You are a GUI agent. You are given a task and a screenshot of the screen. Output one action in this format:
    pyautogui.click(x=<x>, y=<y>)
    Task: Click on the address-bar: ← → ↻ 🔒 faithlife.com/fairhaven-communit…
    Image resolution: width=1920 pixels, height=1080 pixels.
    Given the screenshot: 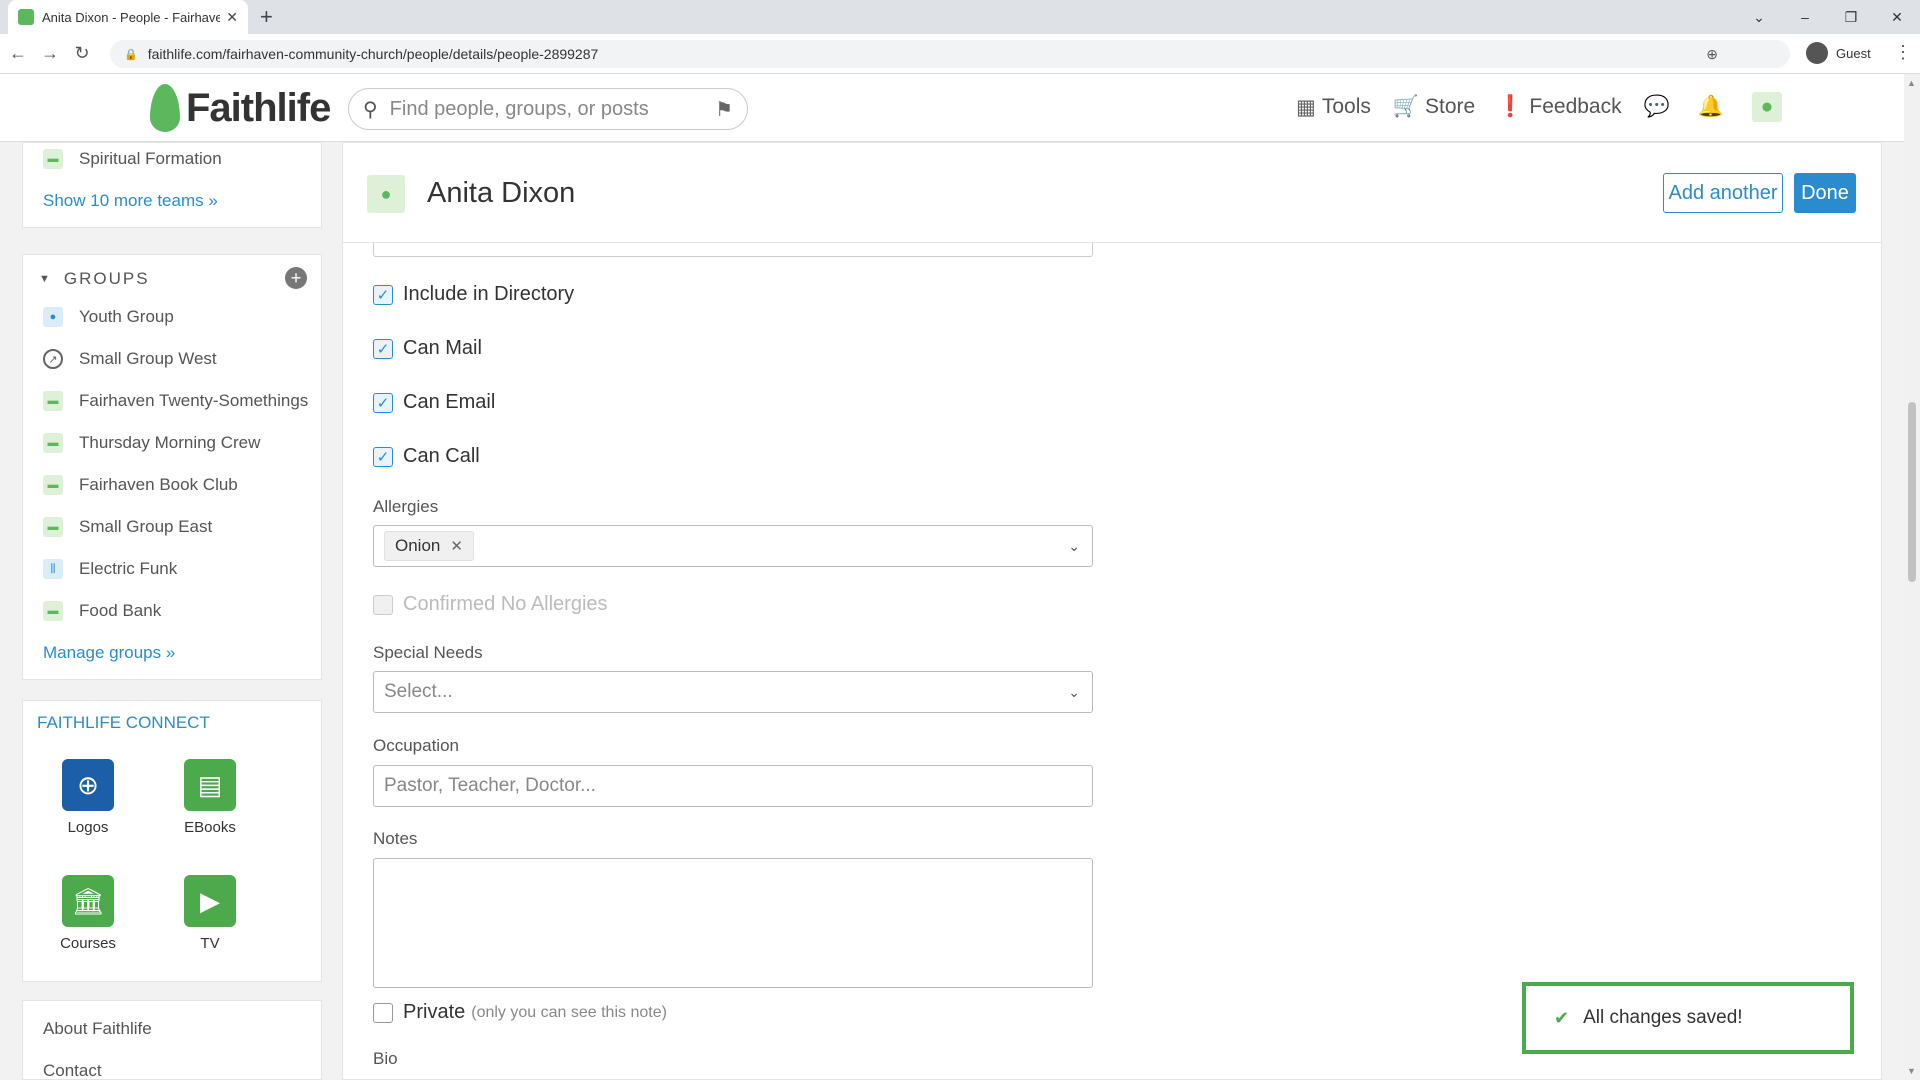 What is the action you would take?
    pyautogui.click(x=960, y=54)
    